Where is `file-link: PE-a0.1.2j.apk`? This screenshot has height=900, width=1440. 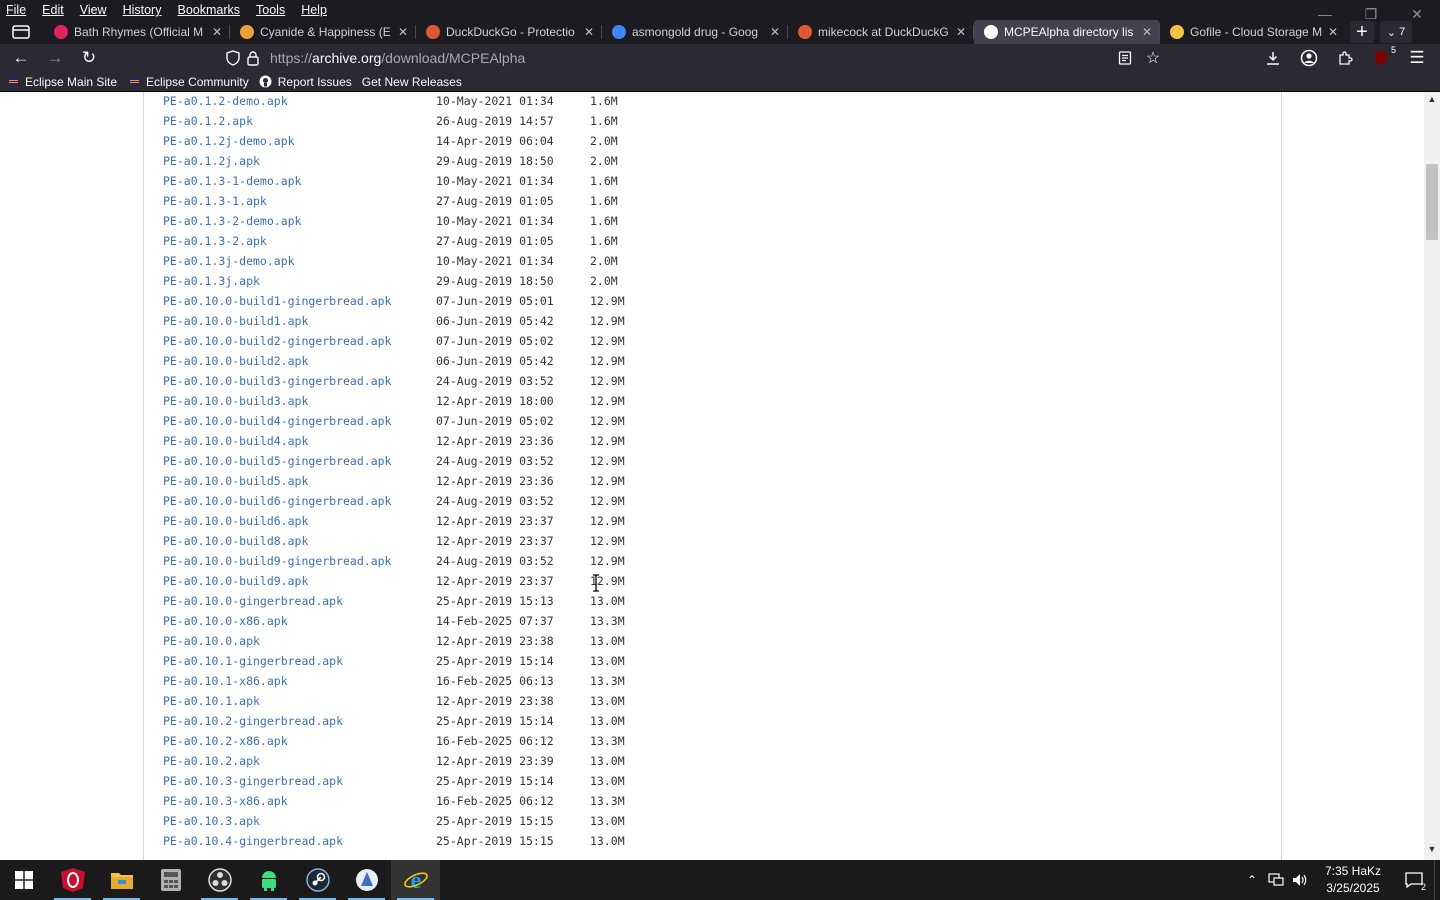
file-link: PE-a0.1.2j.apk is located at coordinates (211, 161).